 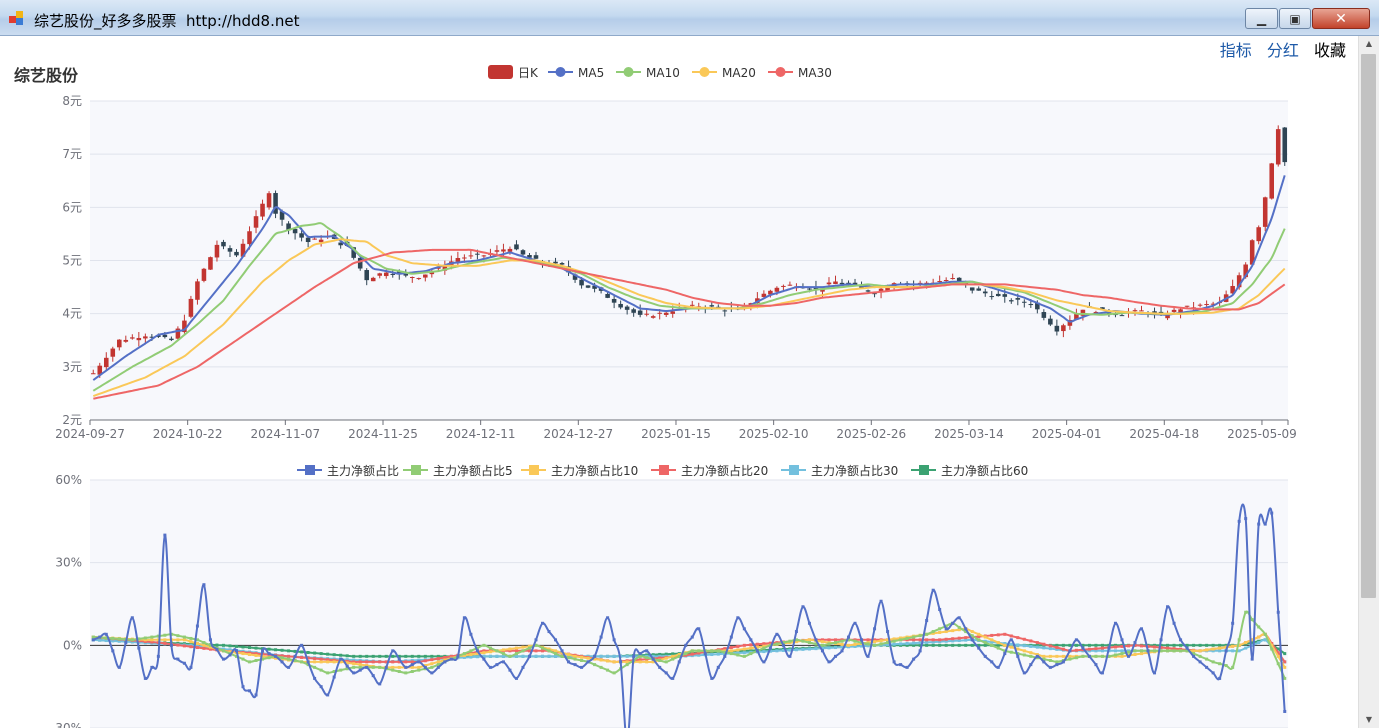 What do you see at coordinates (663, 73) in the screenshot?
I see `legend-label: MA10` at bounding box center [663, 73].